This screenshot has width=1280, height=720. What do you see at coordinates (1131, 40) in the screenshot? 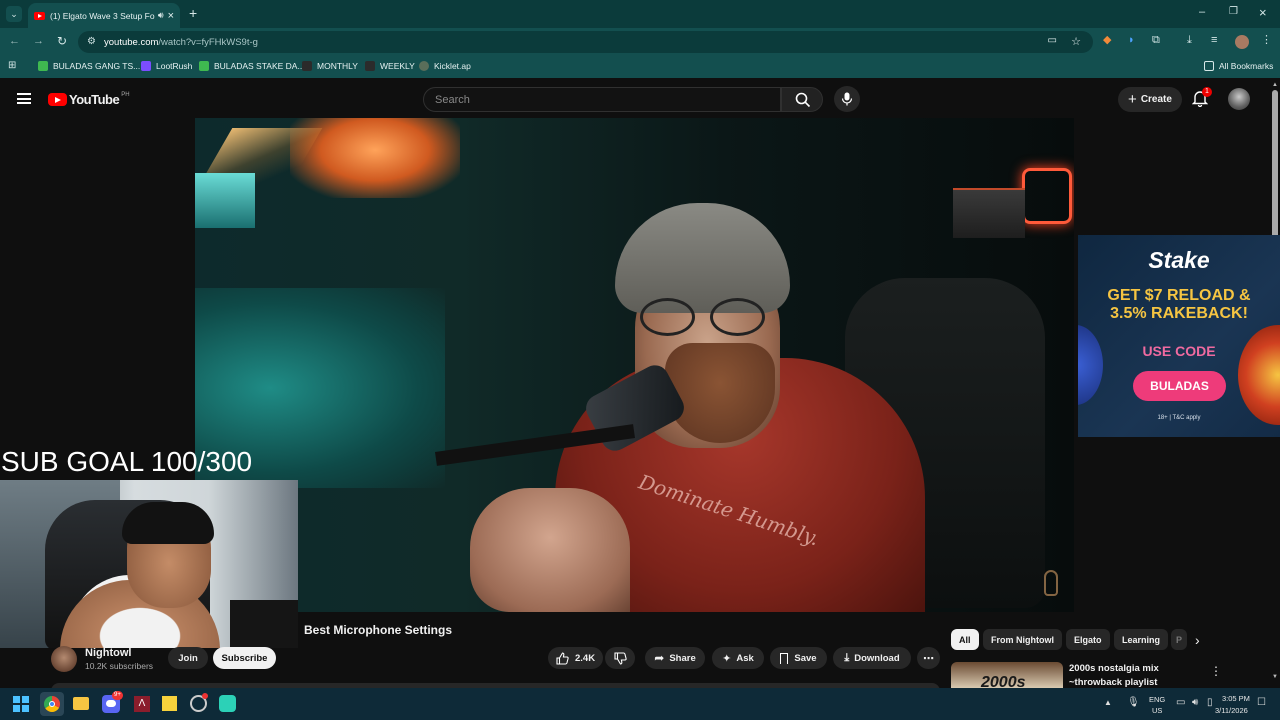
I see `audio-extension-icon: ◗` at bounding box center [1131, 40].